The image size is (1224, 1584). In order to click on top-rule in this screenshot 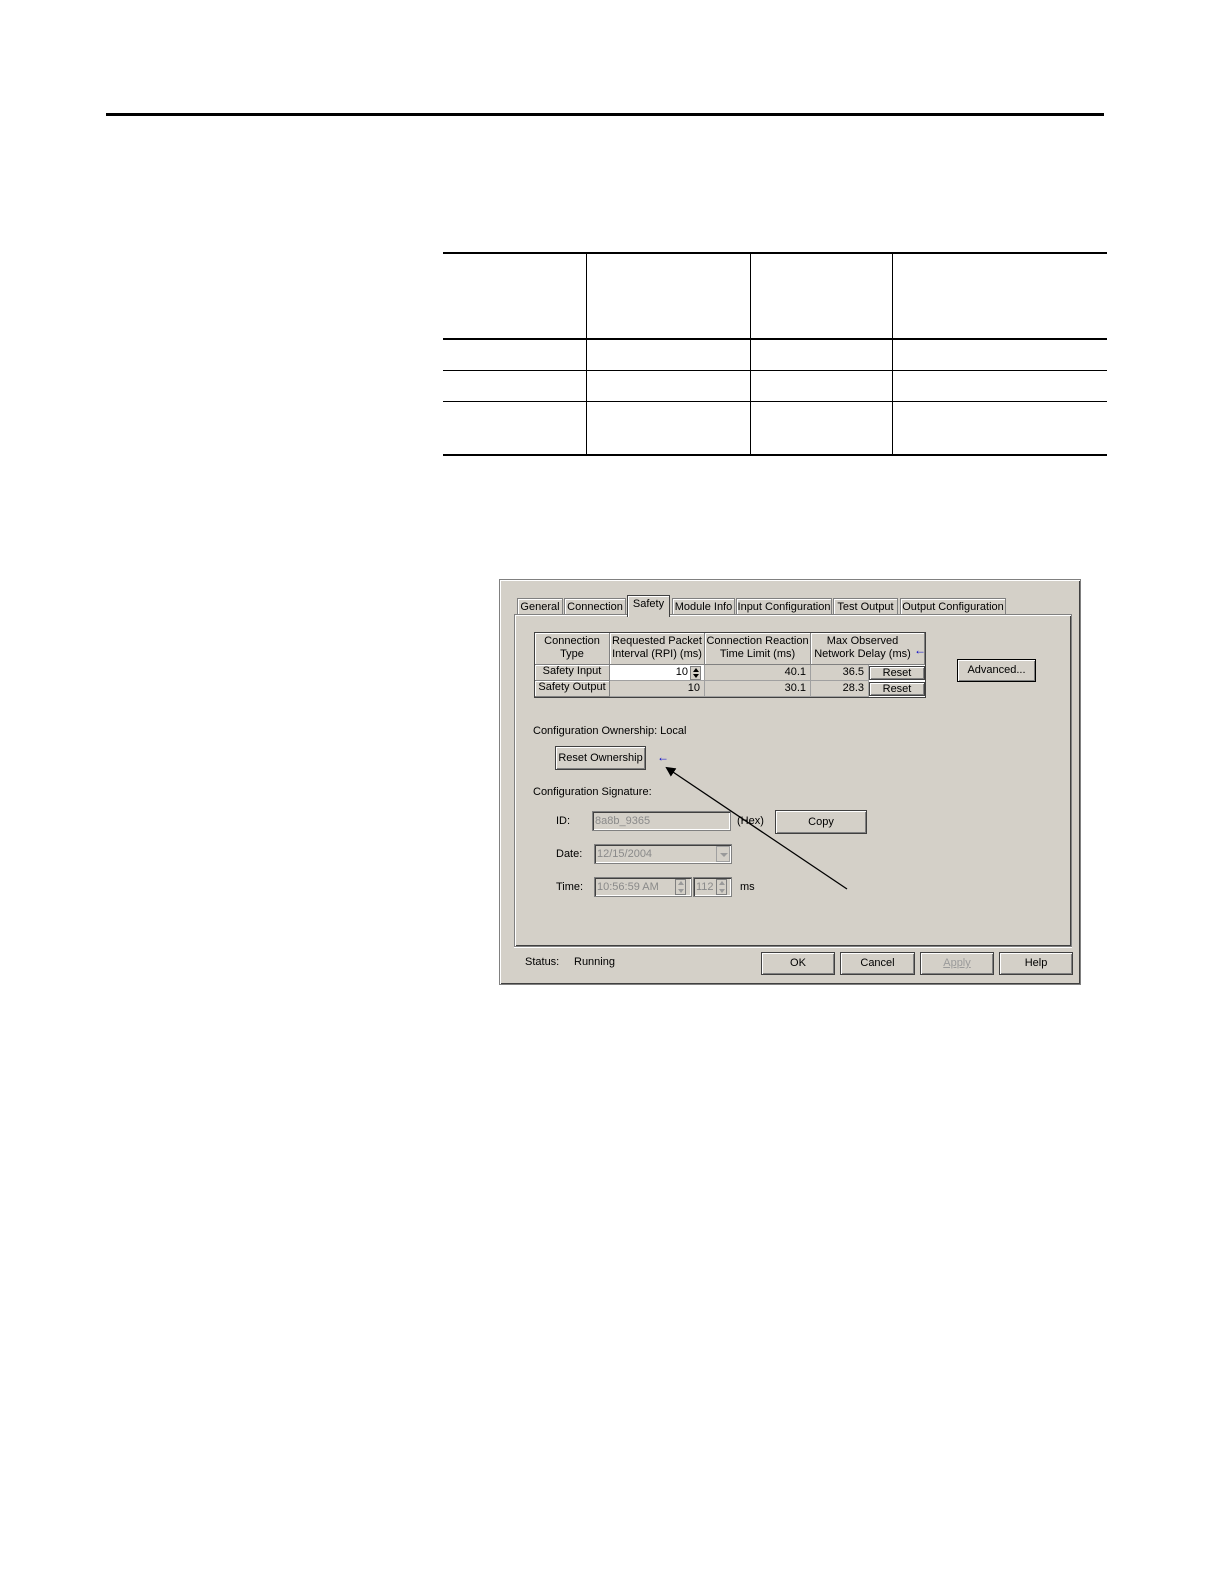, I will do `click(605, 114)`.